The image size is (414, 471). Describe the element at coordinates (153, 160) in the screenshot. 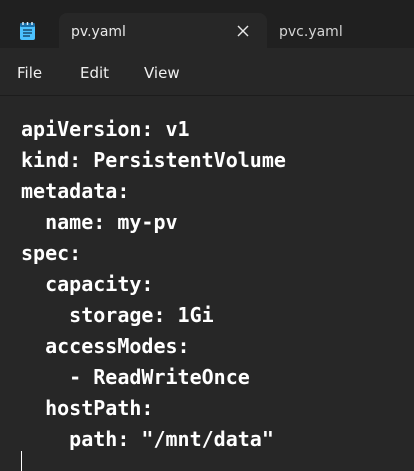

I see `code-line: kind: PersistentVolume` at that location.